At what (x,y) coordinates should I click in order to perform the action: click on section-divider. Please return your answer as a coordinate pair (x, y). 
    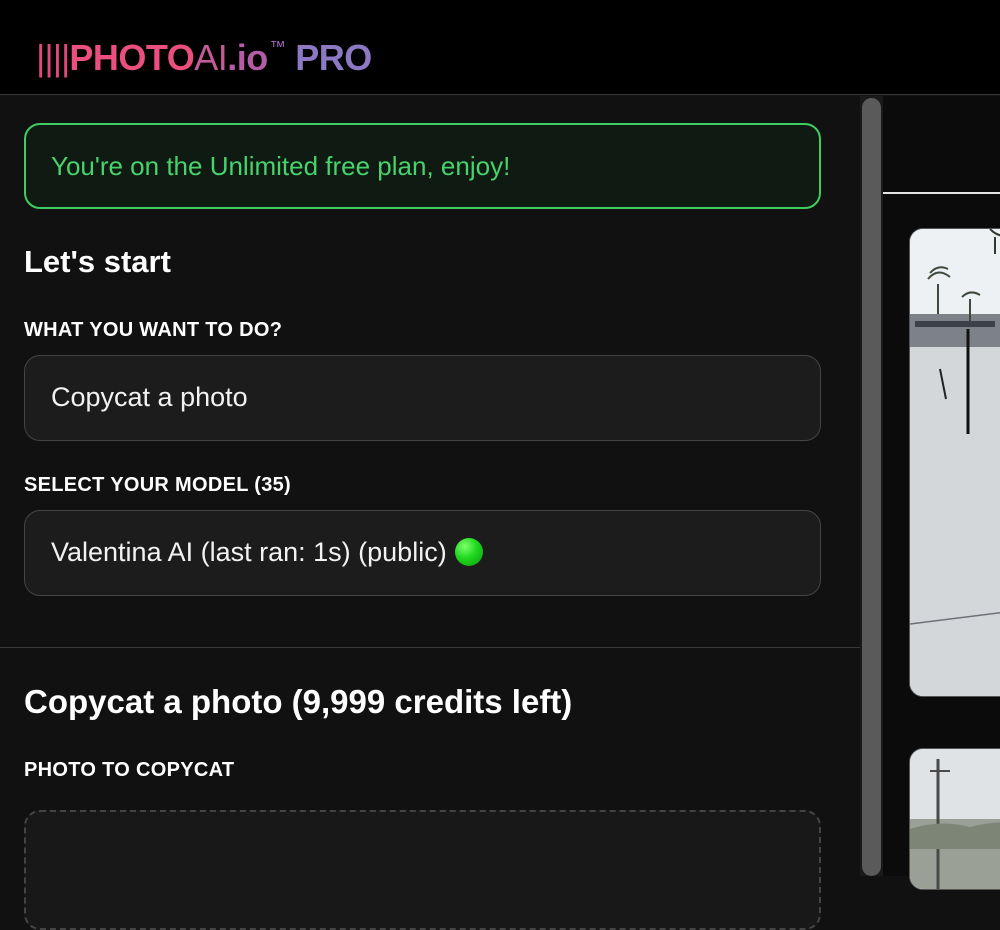
    Looking at the image, I should click on (430, 647).